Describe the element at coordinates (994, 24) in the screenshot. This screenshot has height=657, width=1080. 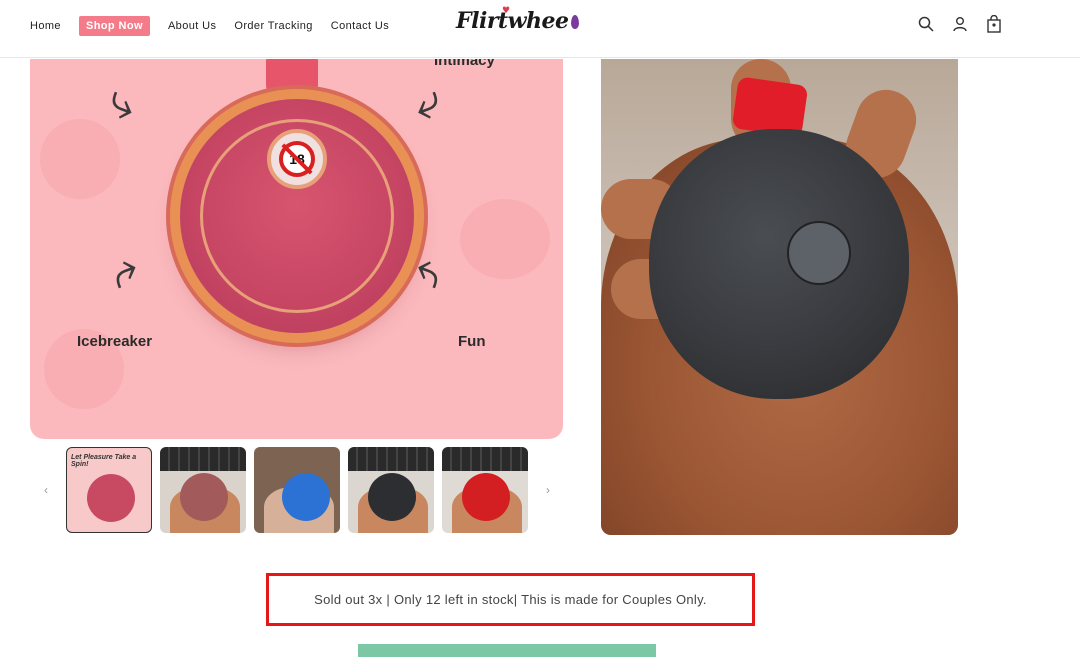
I see `cart-icon` at that location.